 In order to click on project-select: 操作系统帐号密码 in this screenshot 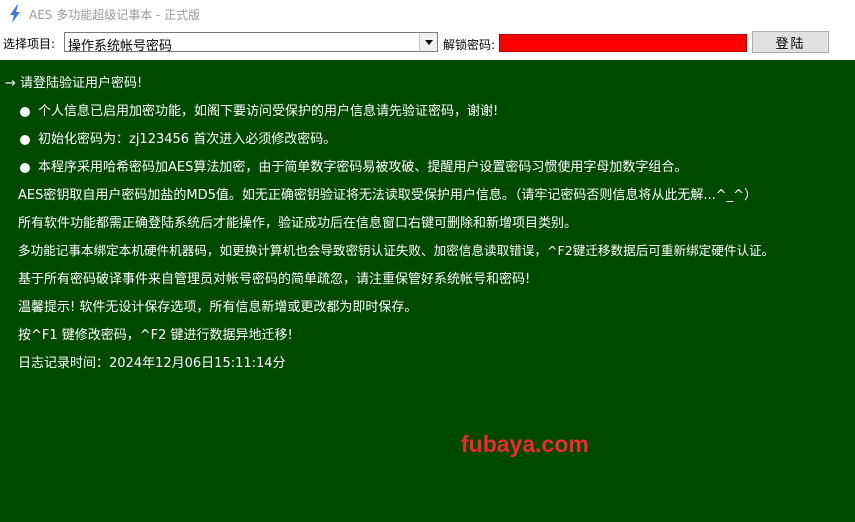, I will do `click(251, 43)`.